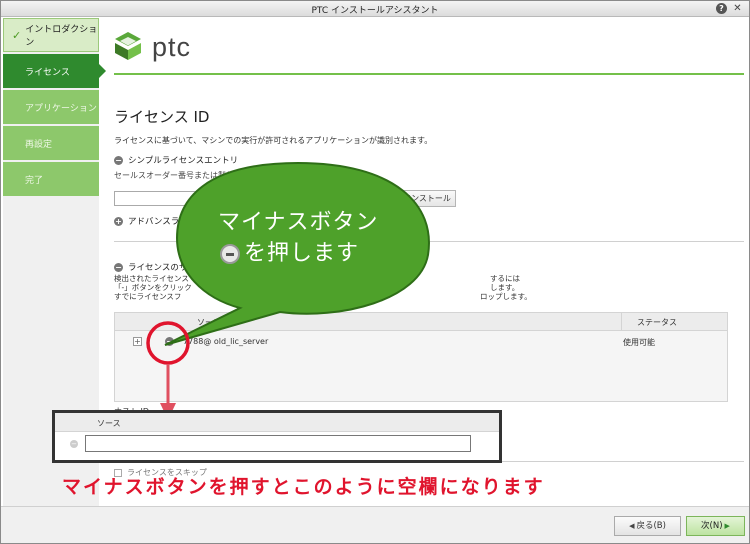 The width and height of the screenshot is (750, 544). Describe the element at coordinates (657, 322) in the screenshot. I see `column-header-status: ステータス` at that location.